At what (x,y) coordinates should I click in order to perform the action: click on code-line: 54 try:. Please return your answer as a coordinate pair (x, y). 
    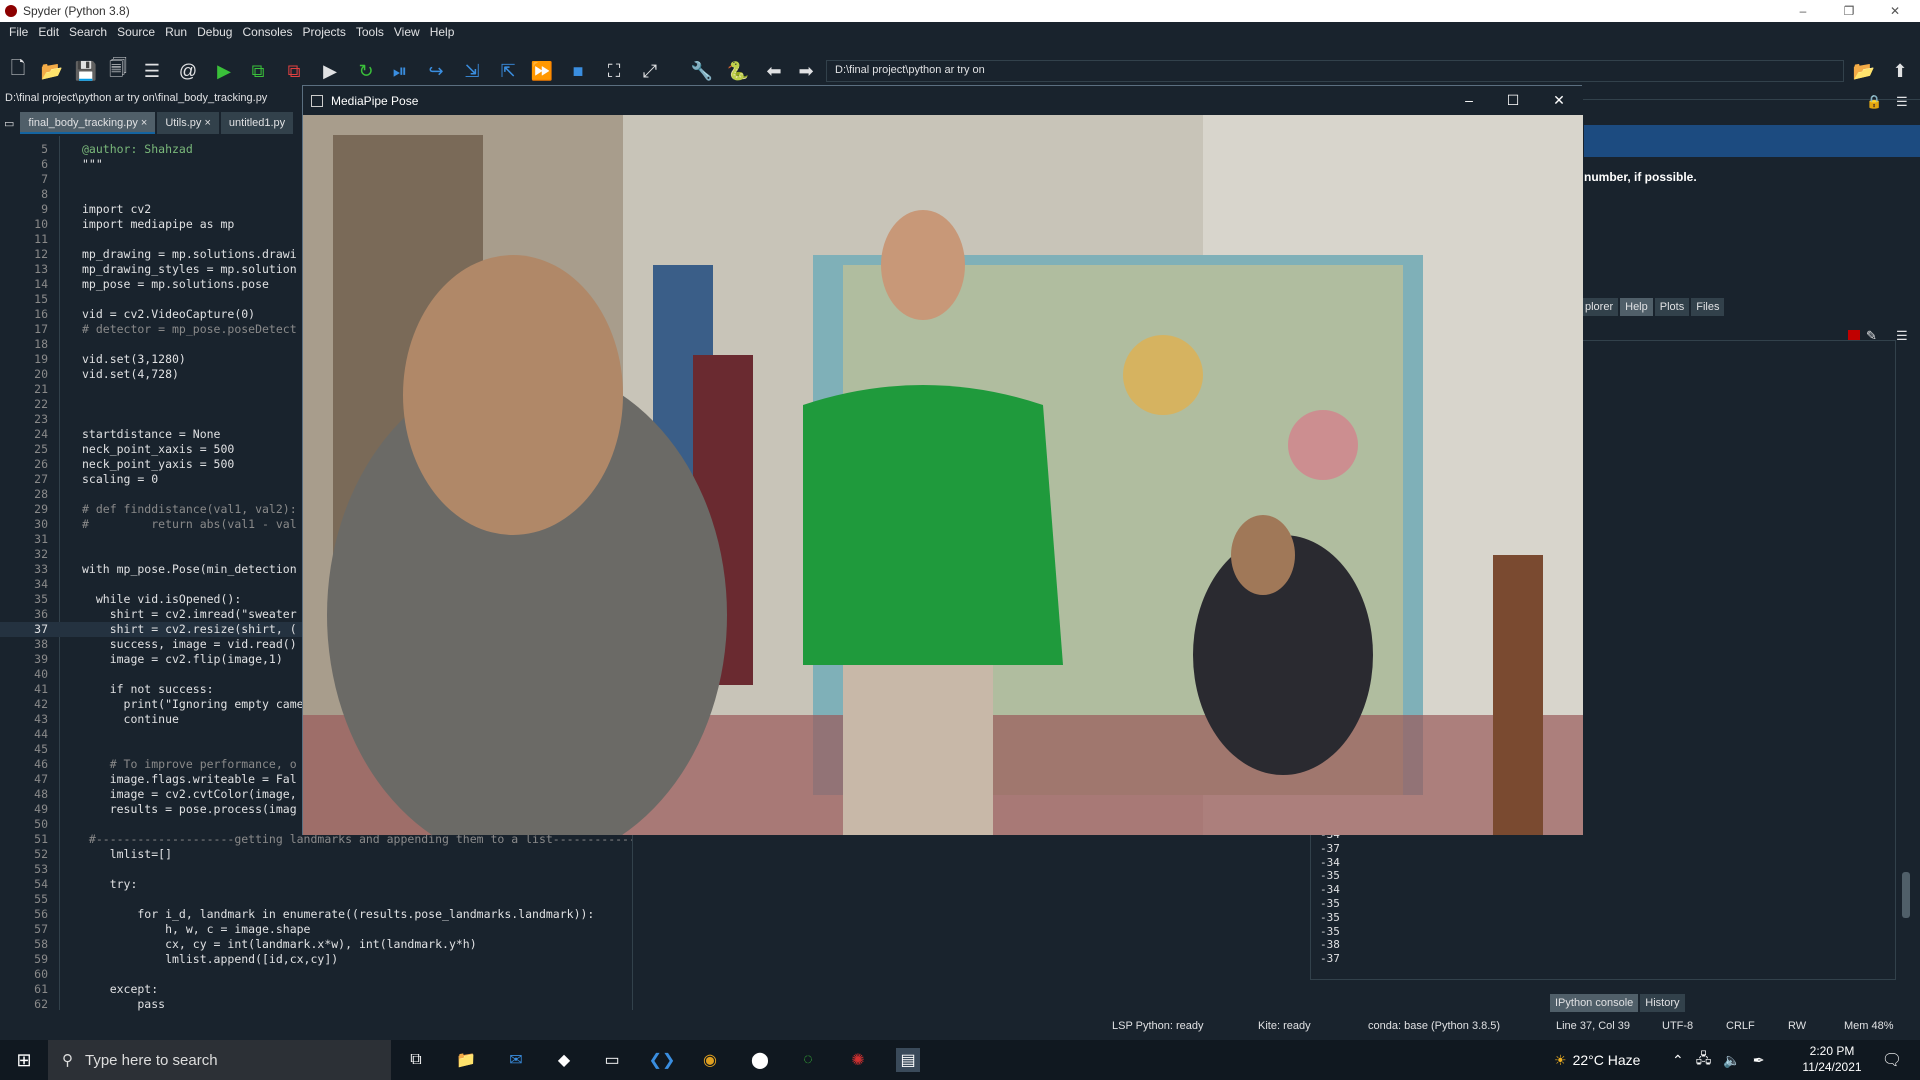
    Looking at the image, I should click on (316, 884).